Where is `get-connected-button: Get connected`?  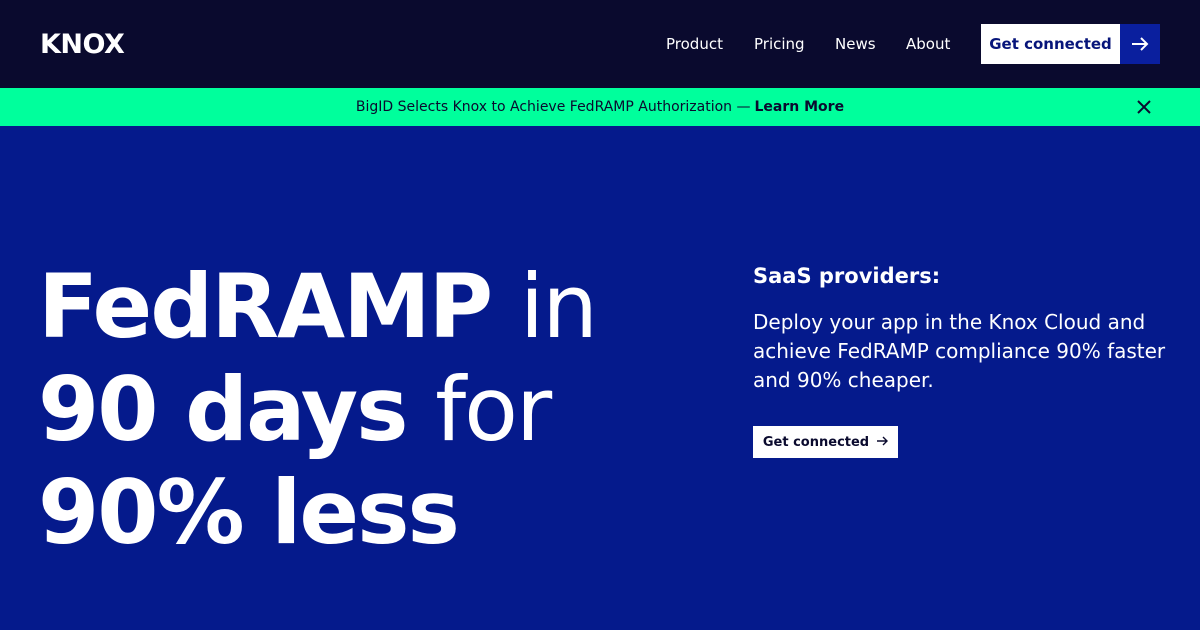 get-connected-button: Get connected is located at coordinates (1070, 44).